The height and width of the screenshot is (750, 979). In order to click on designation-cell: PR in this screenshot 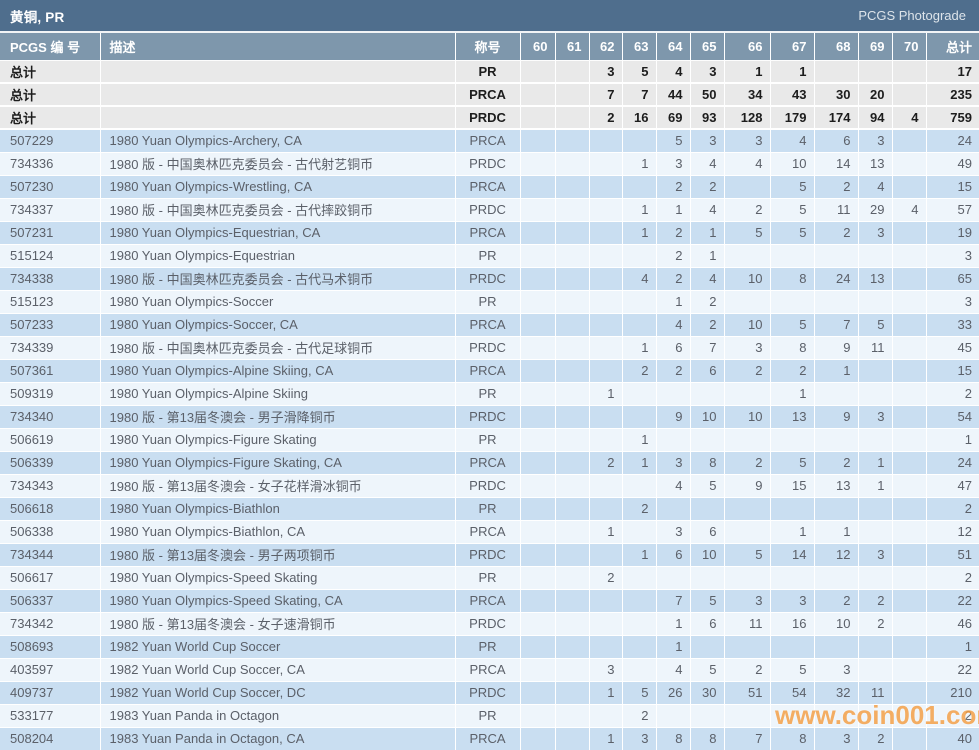, I will do `click(487, 646)`.